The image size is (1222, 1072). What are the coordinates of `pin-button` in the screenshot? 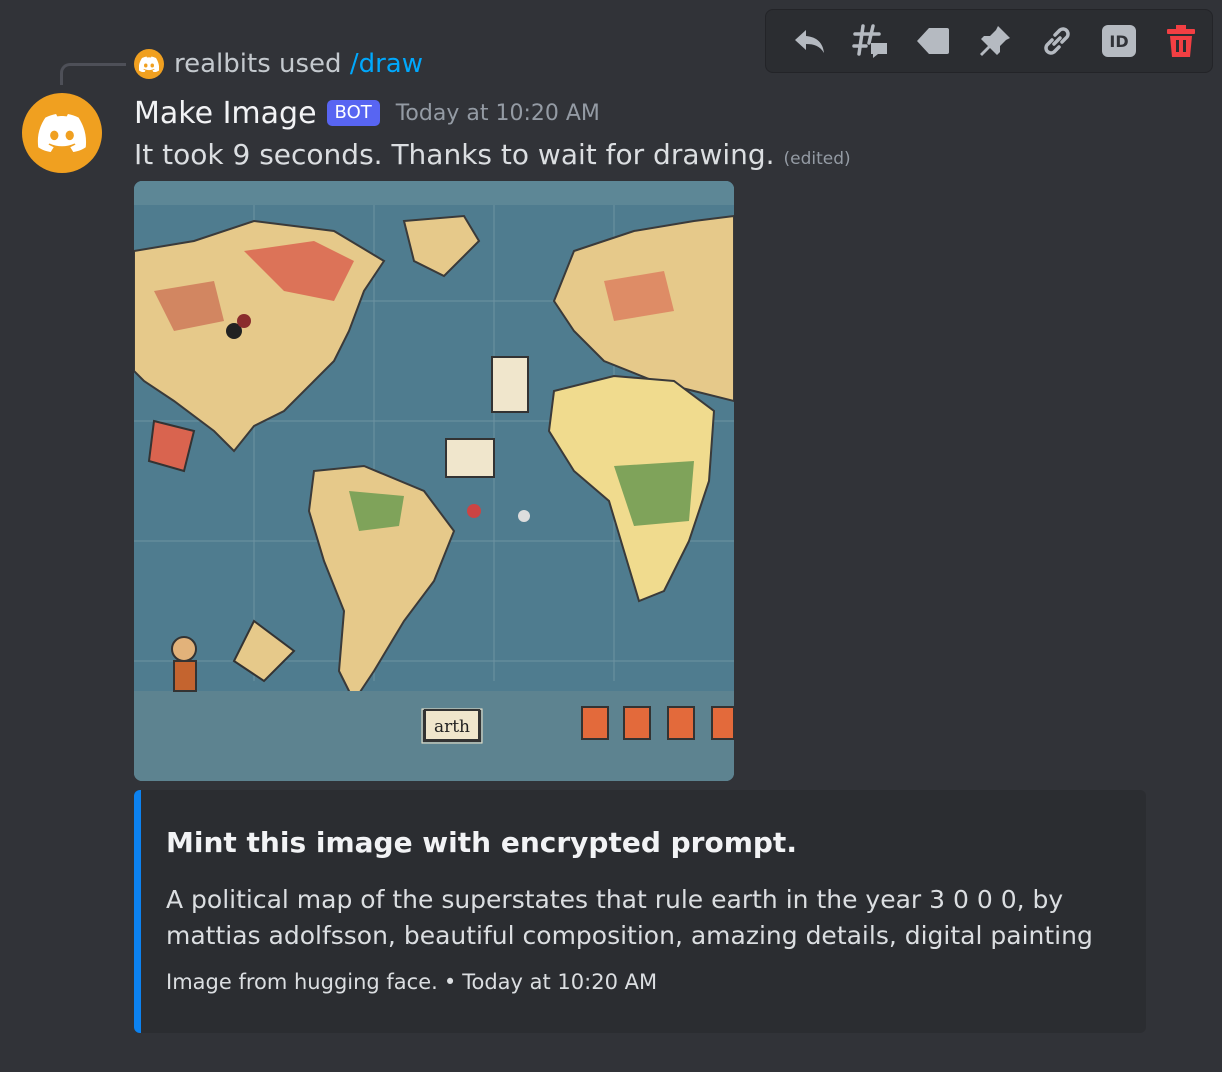 It's located at (995, 41).